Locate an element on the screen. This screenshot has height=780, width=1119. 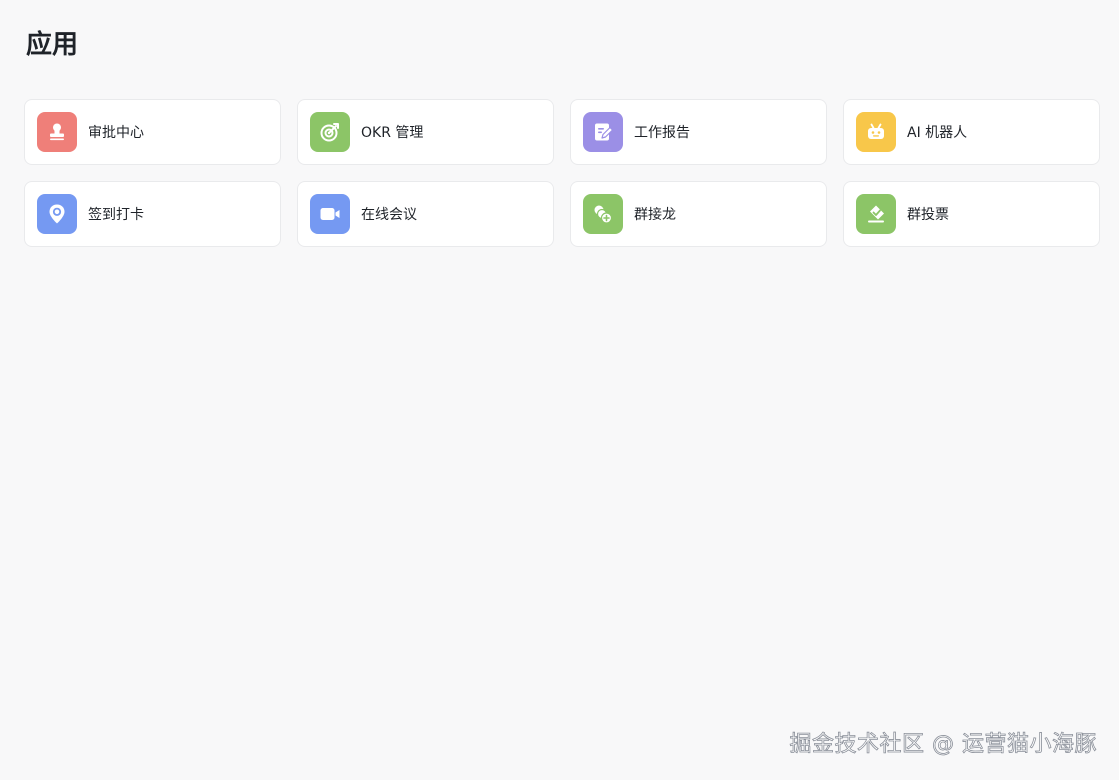
watermark: 掘金技术社区 @ 运营猫小海豚 is located at coordinates (943, 745).